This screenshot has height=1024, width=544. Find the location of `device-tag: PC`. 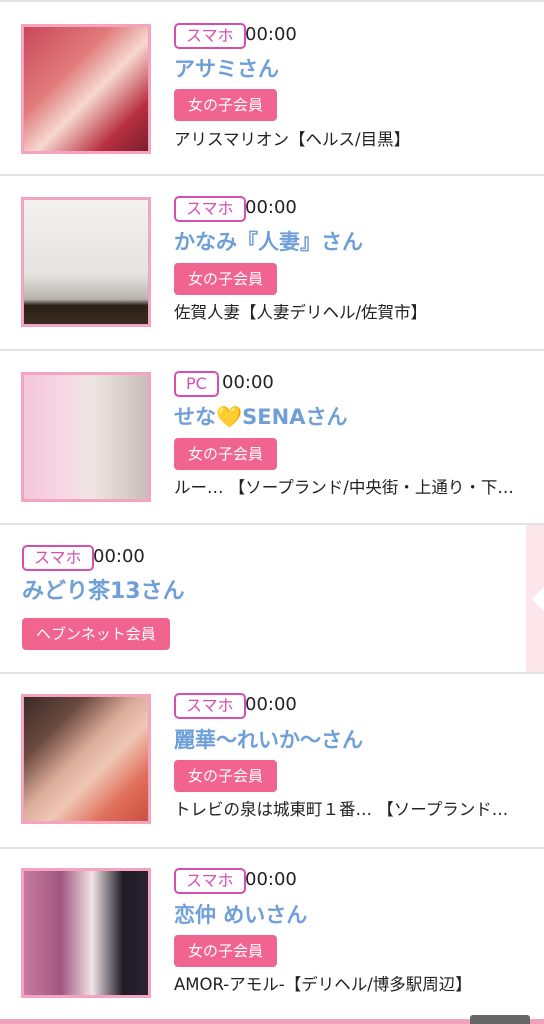

device-tag: PC is located at coordinates (196, 384).